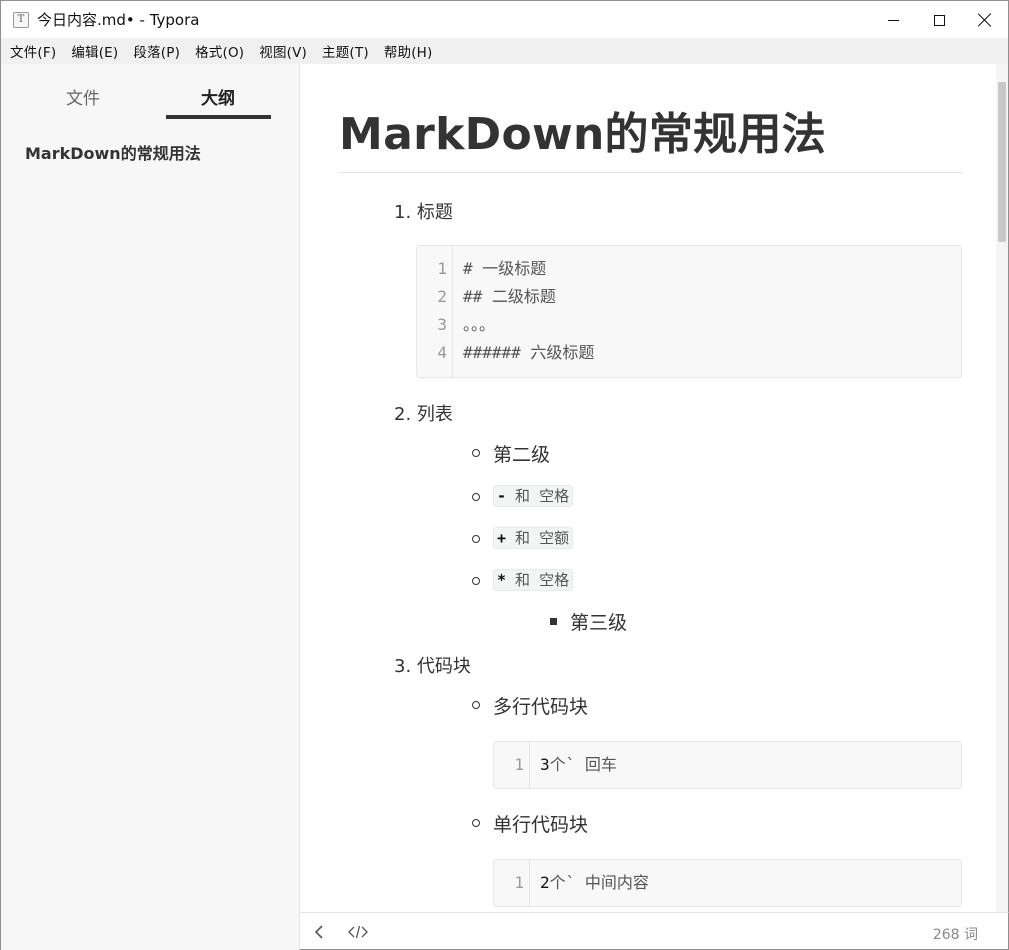 The image size is (1009, 950). What do you see at coordinates (599, 623) in the screenshot?
I see `list-item-text: 第三级` at bounding box center [599, 623].